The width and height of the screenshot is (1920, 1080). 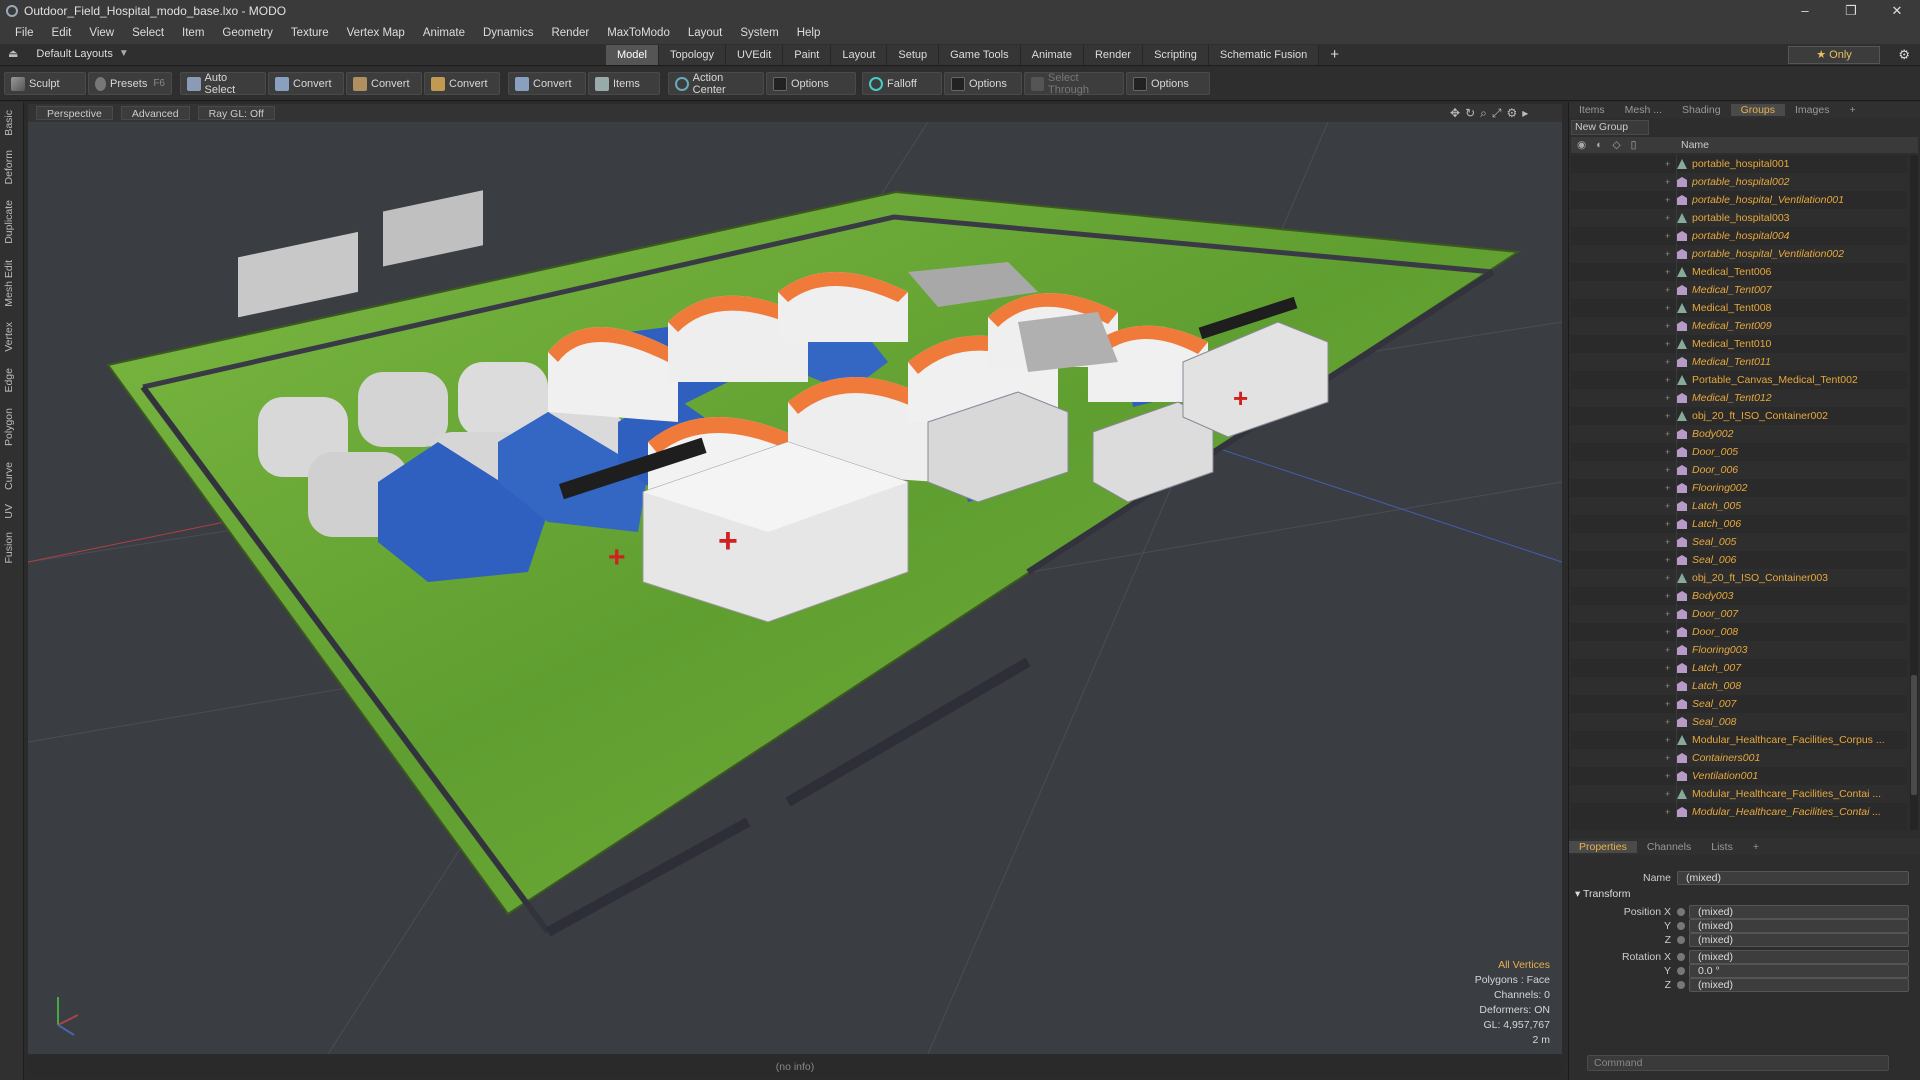 What do you see at coordinates (1799, 956) in the screenshot?
I see `rotation-x-field: (mixed)` at bounding box center [1799, 956].